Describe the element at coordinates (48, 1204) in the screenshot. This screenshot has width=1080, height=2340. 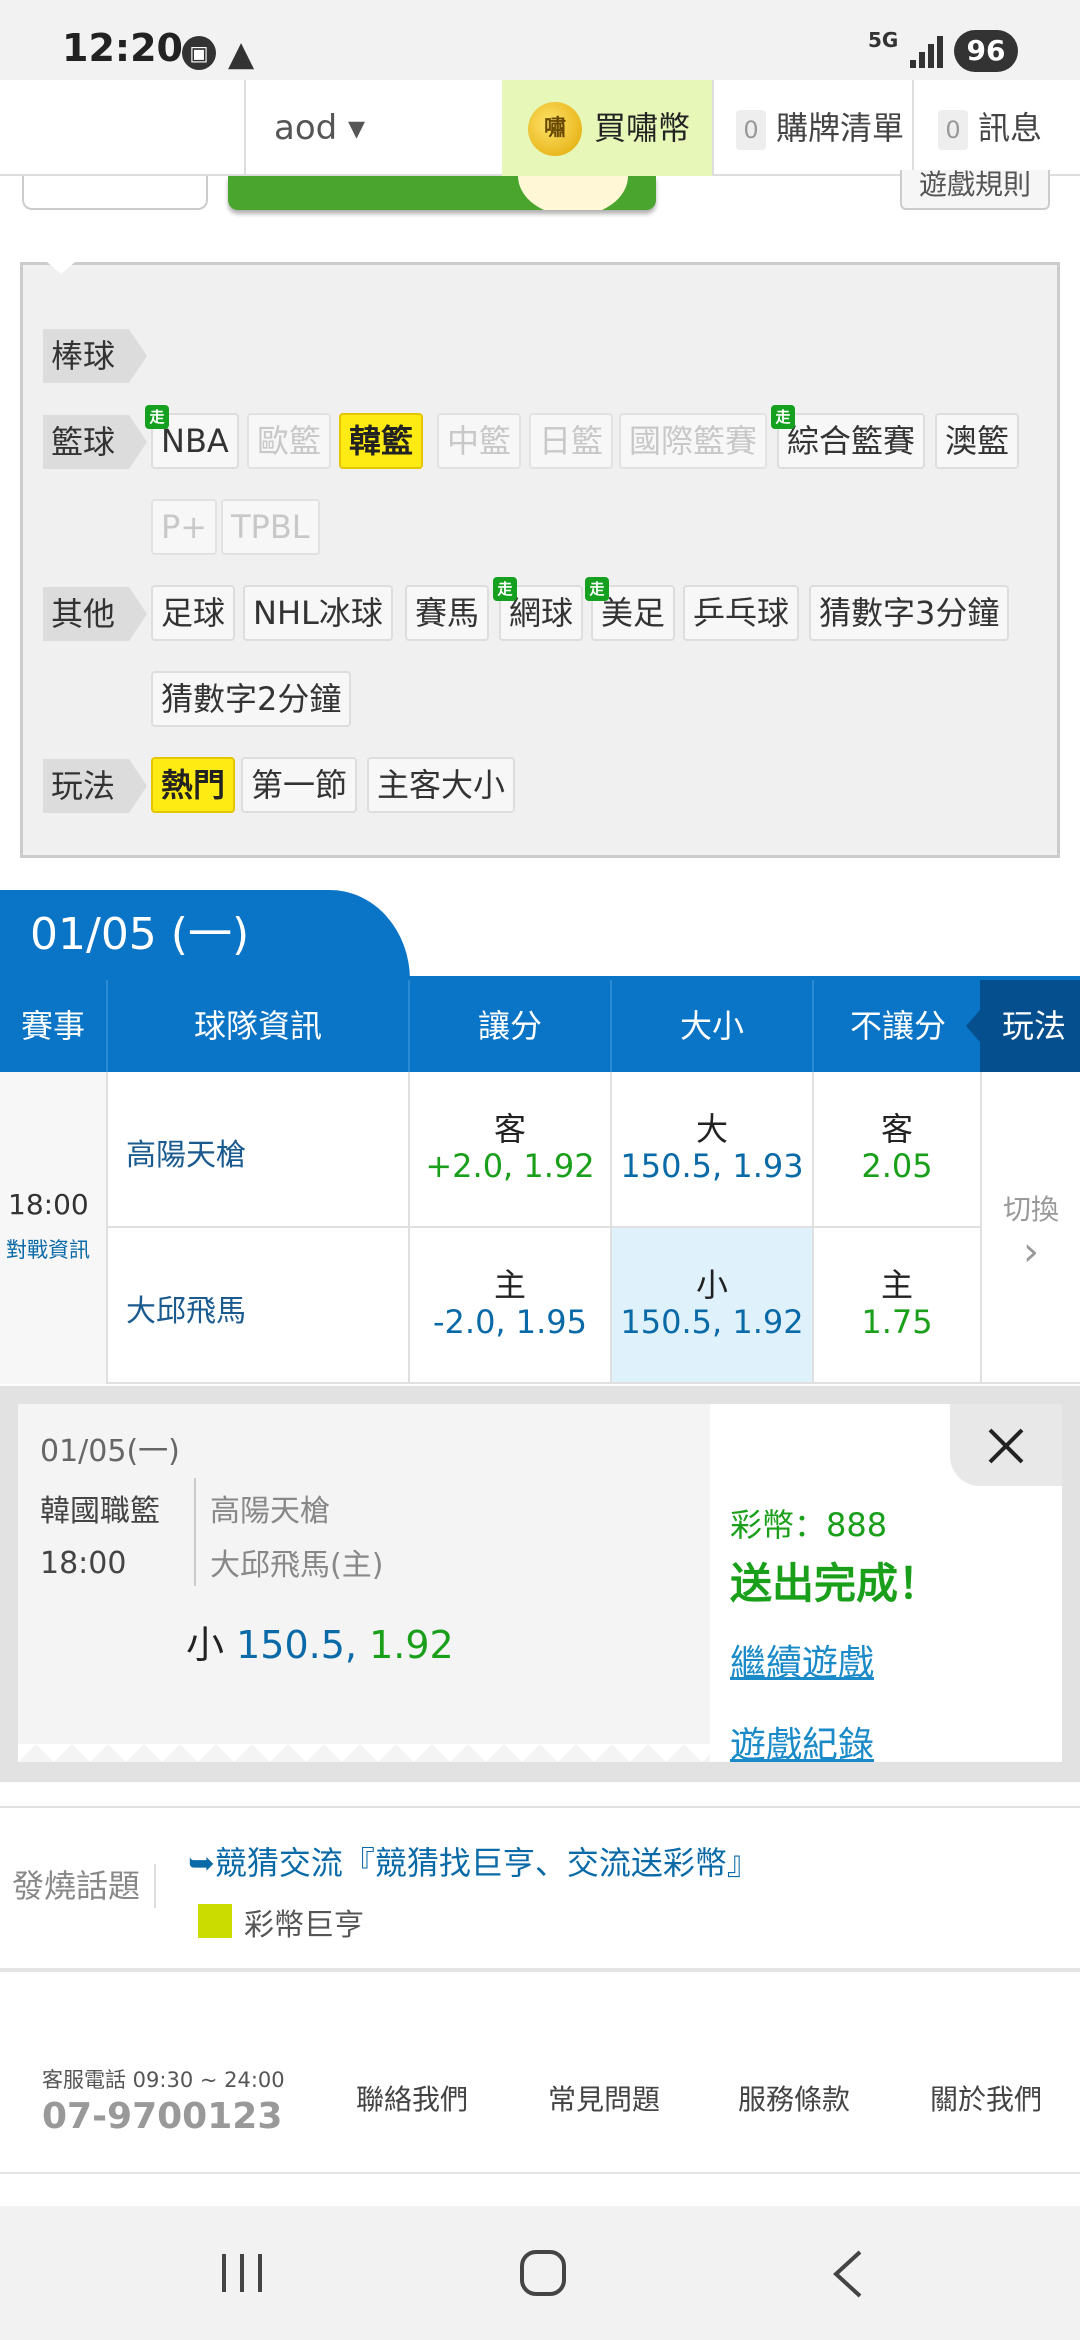
I see `match-time: 18:00` at that location.